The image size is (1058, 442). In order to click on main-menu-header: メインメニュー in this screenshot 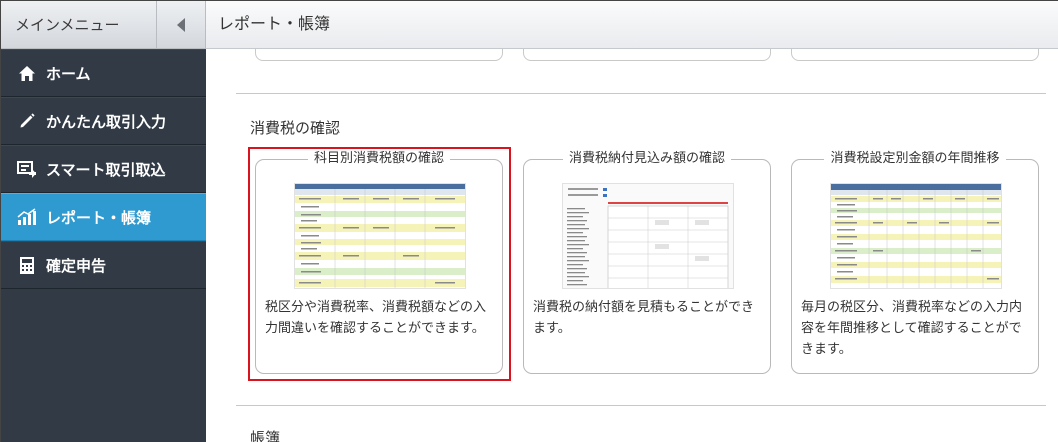, I will do `click(103, 25)`.